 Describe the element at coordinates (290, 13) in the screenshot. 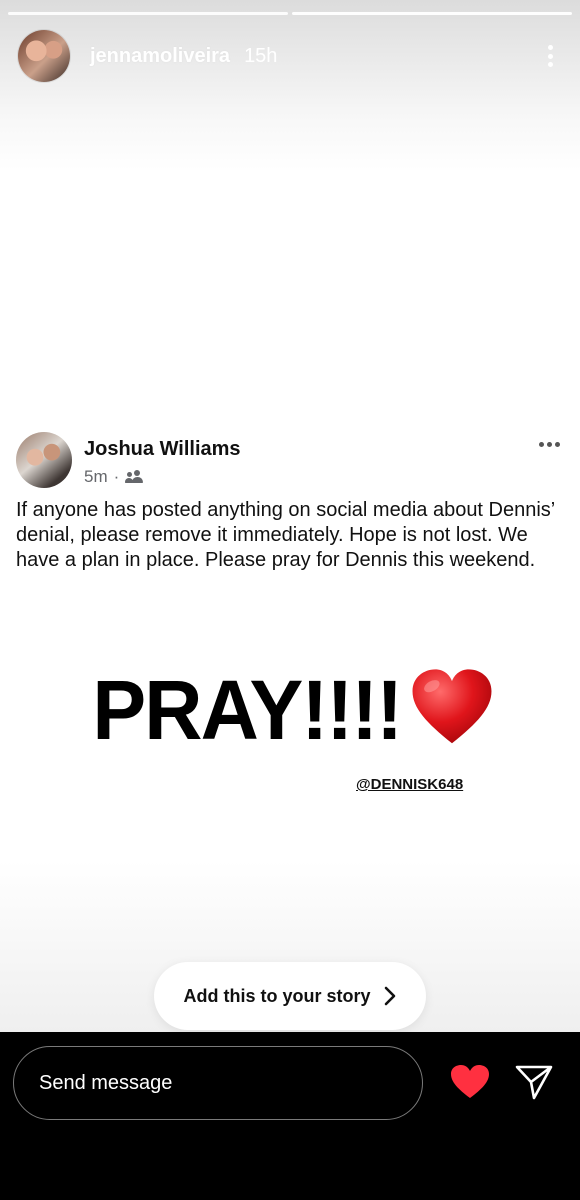

I see `story-progress-bar` at that location.